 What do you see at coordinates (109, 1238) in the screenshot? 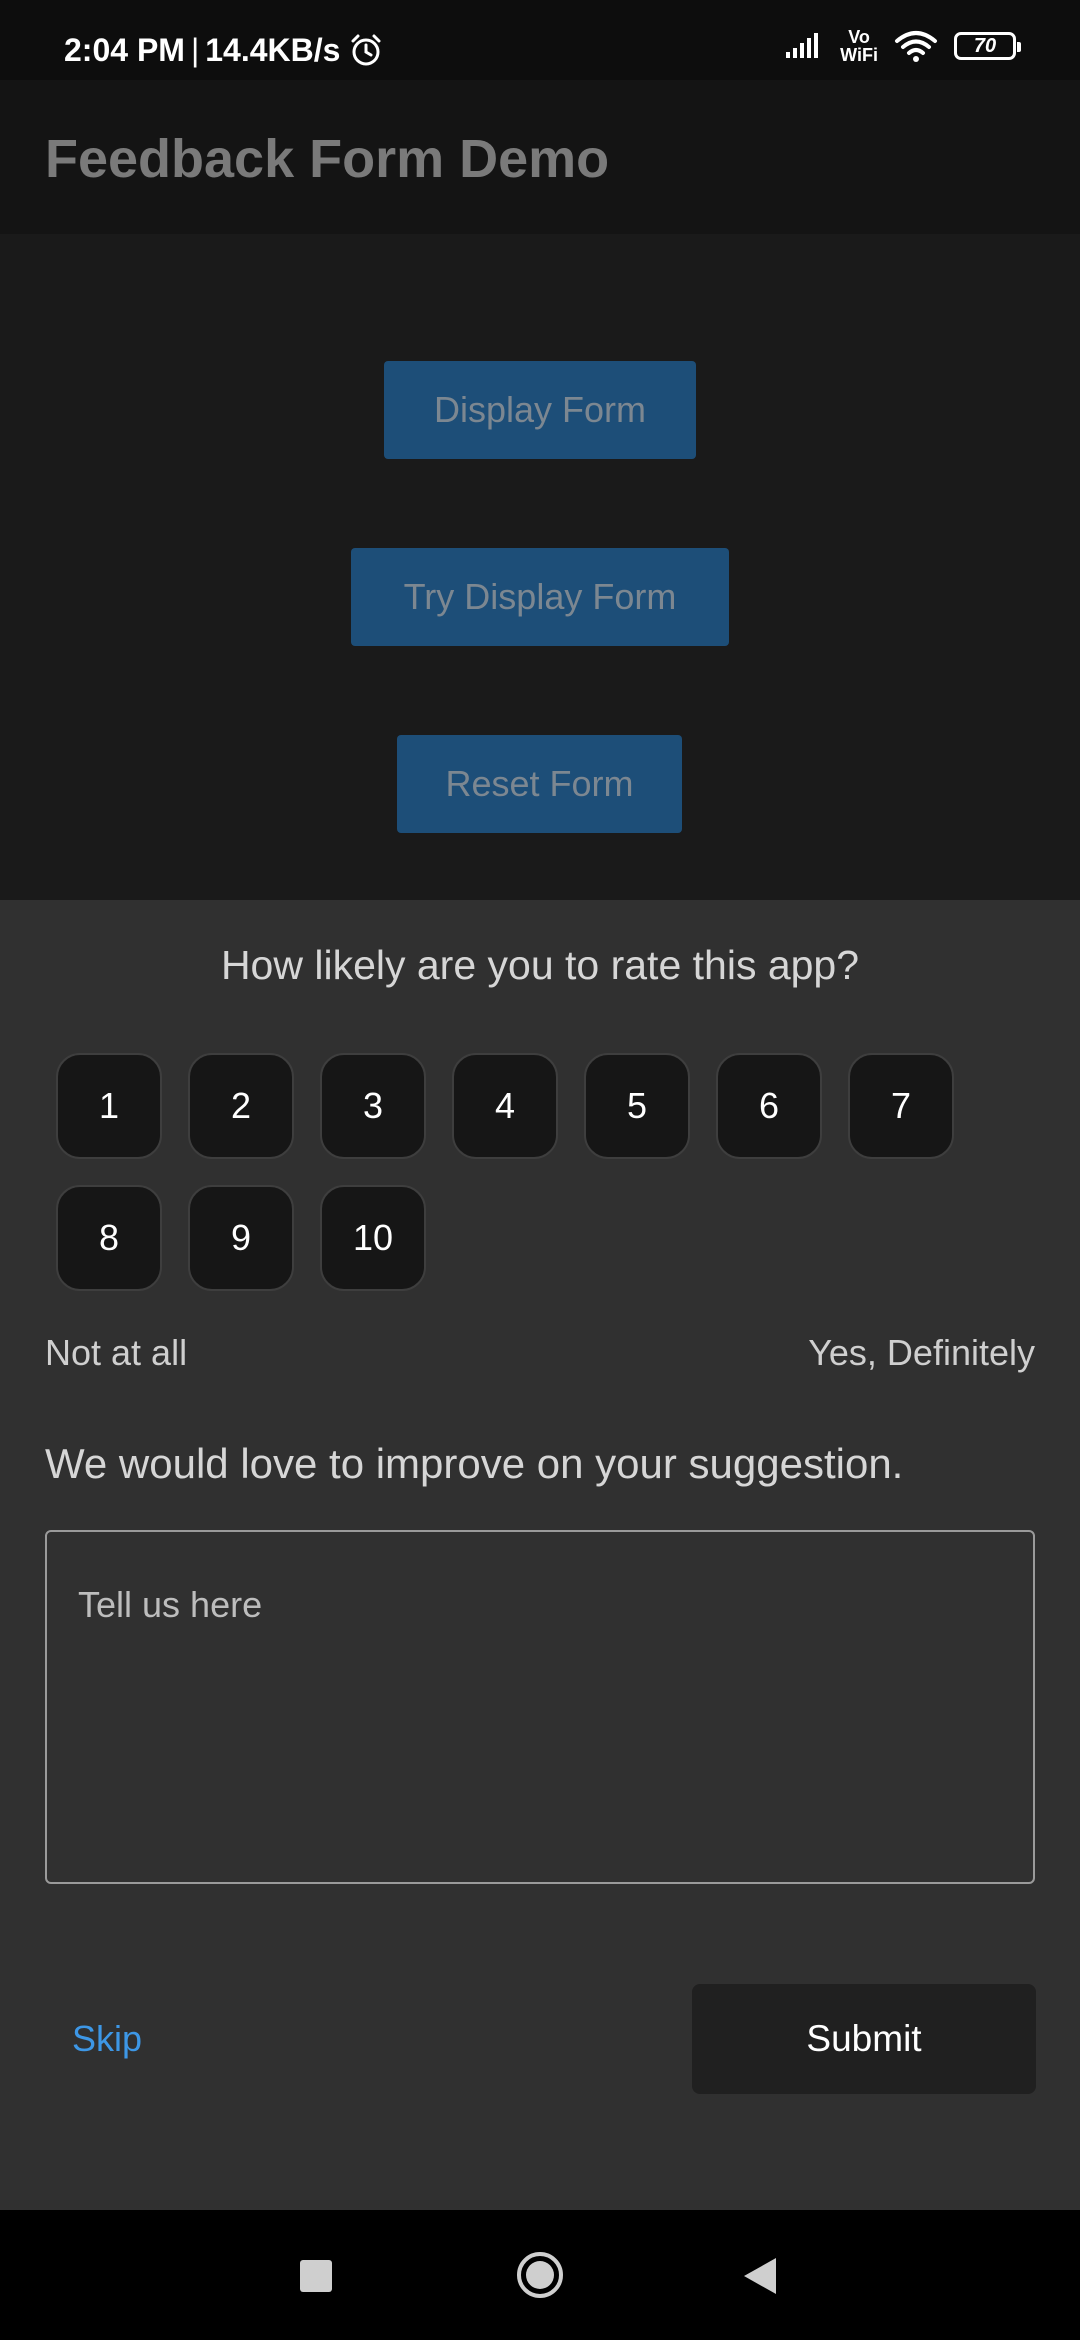
I see `rating-button-8: 8` at bounding box center [109, 1238].